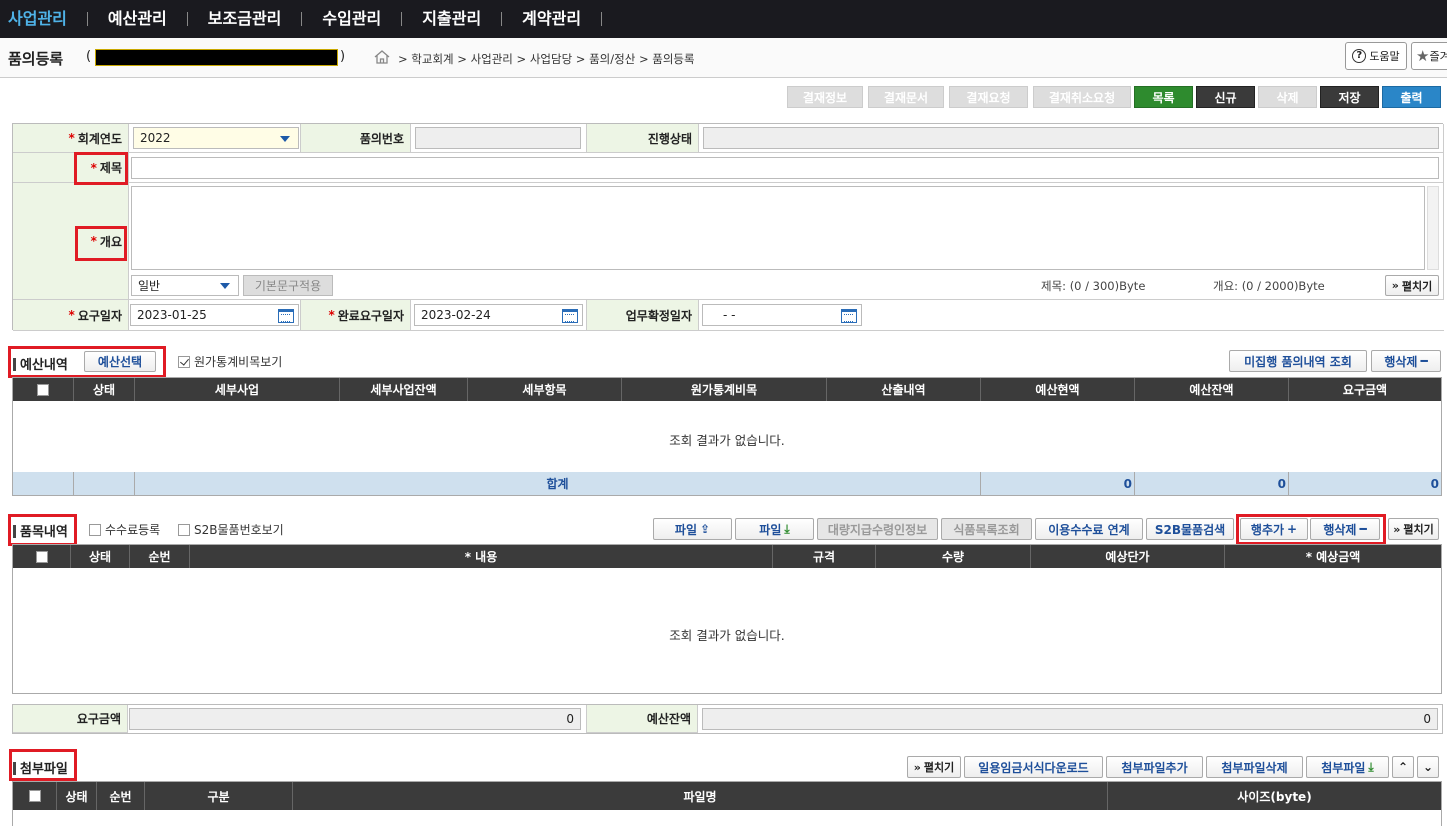 The image size is (1447, 826). I want to click on summary-textarea, so click(778, 228).